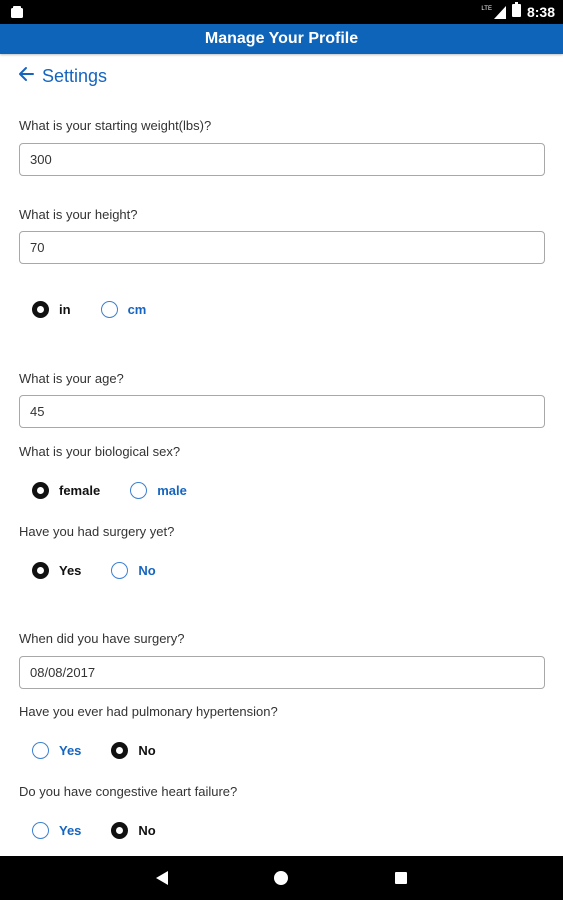  What do you see at coordinates (133, 570) in the screenshot?
I see `radio-surgery-no: No` at bounding box center [133, 570].